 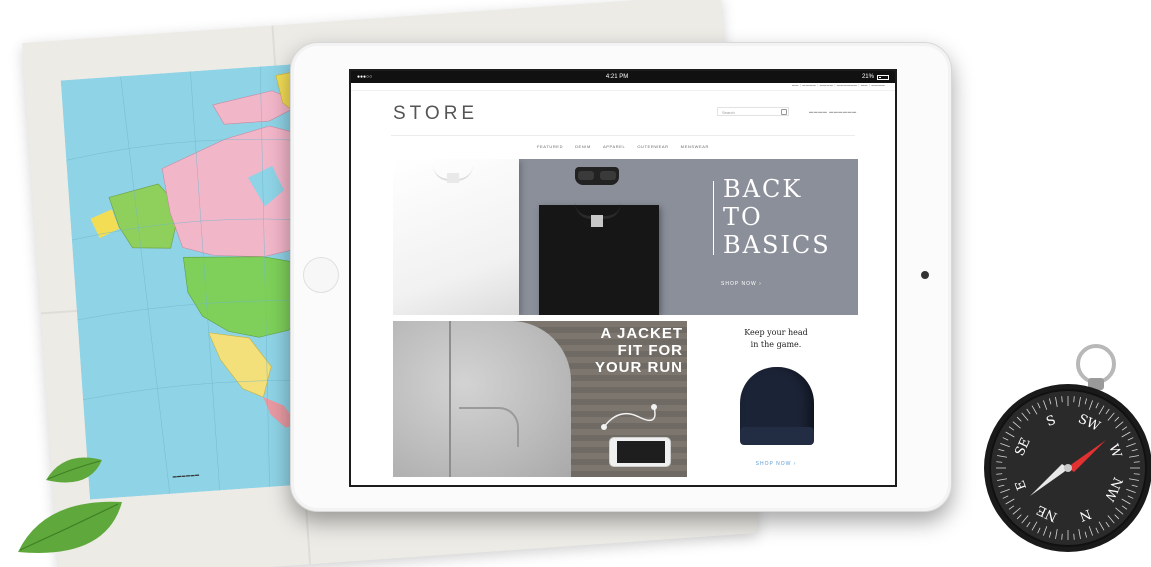 What do you see at coordinates (652, 146) in the screenshot?
I see `nav-item-outerwear: OUTERWEAR` at bounding box center [652, 146].